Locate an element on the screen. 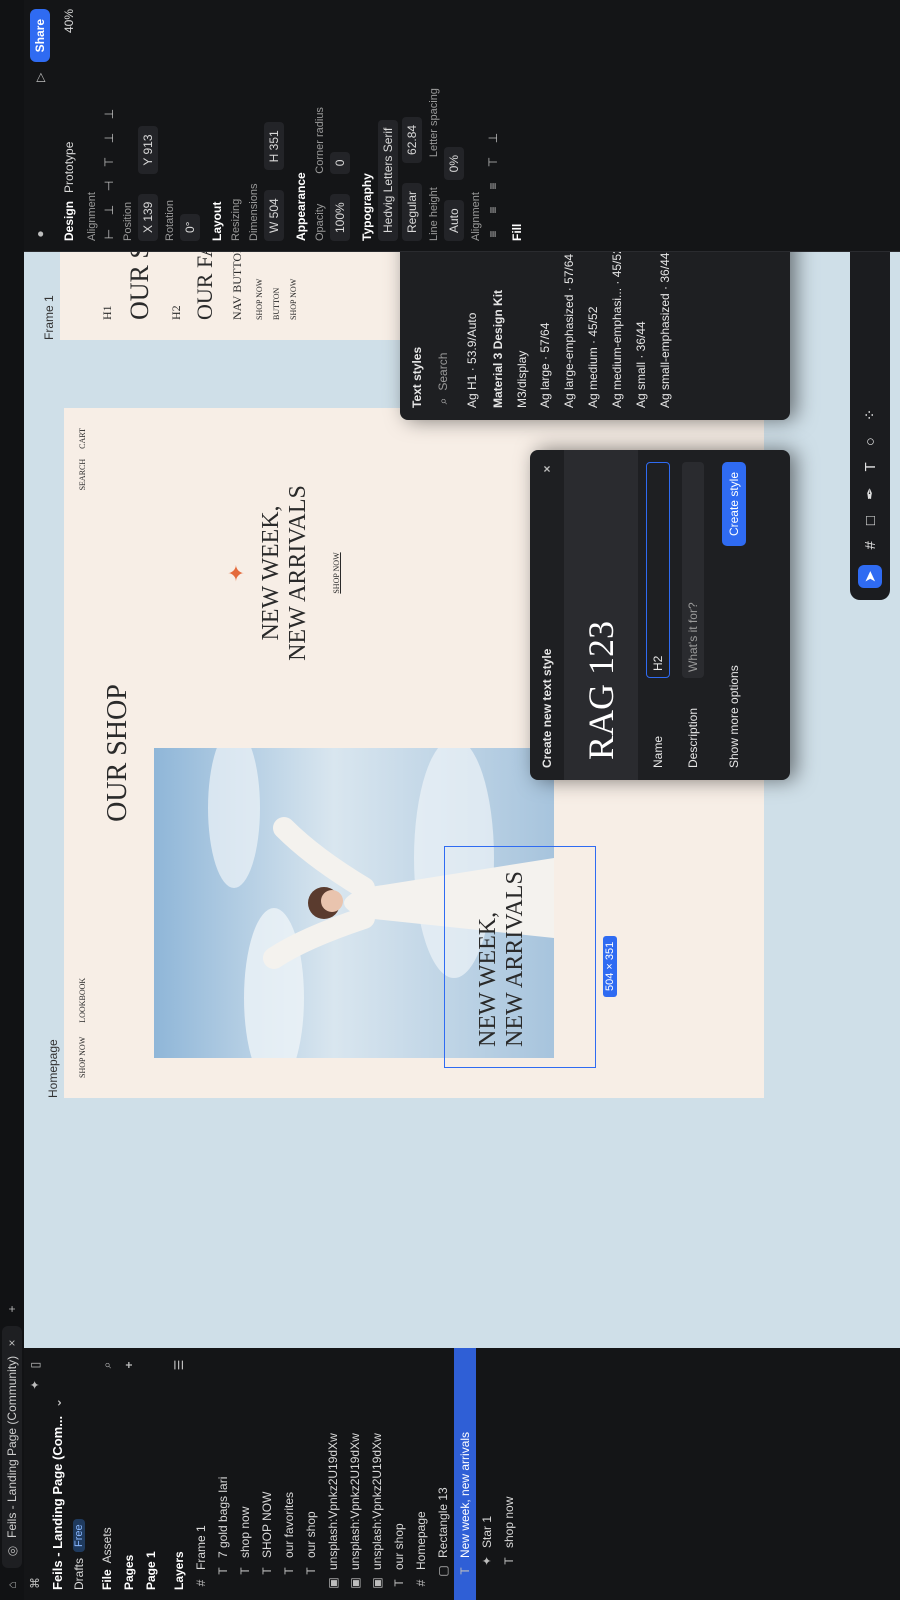 The image size is (900, 1600). brand-title: OUR SHOP is located at coordinates (117, 753).